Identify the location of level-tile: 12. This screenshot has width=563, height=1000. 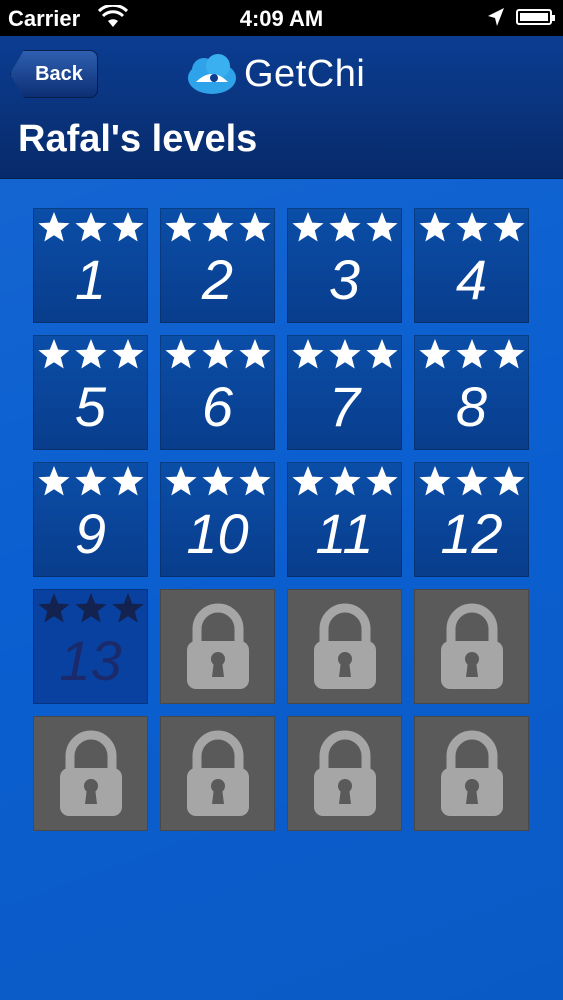
(471, 519).